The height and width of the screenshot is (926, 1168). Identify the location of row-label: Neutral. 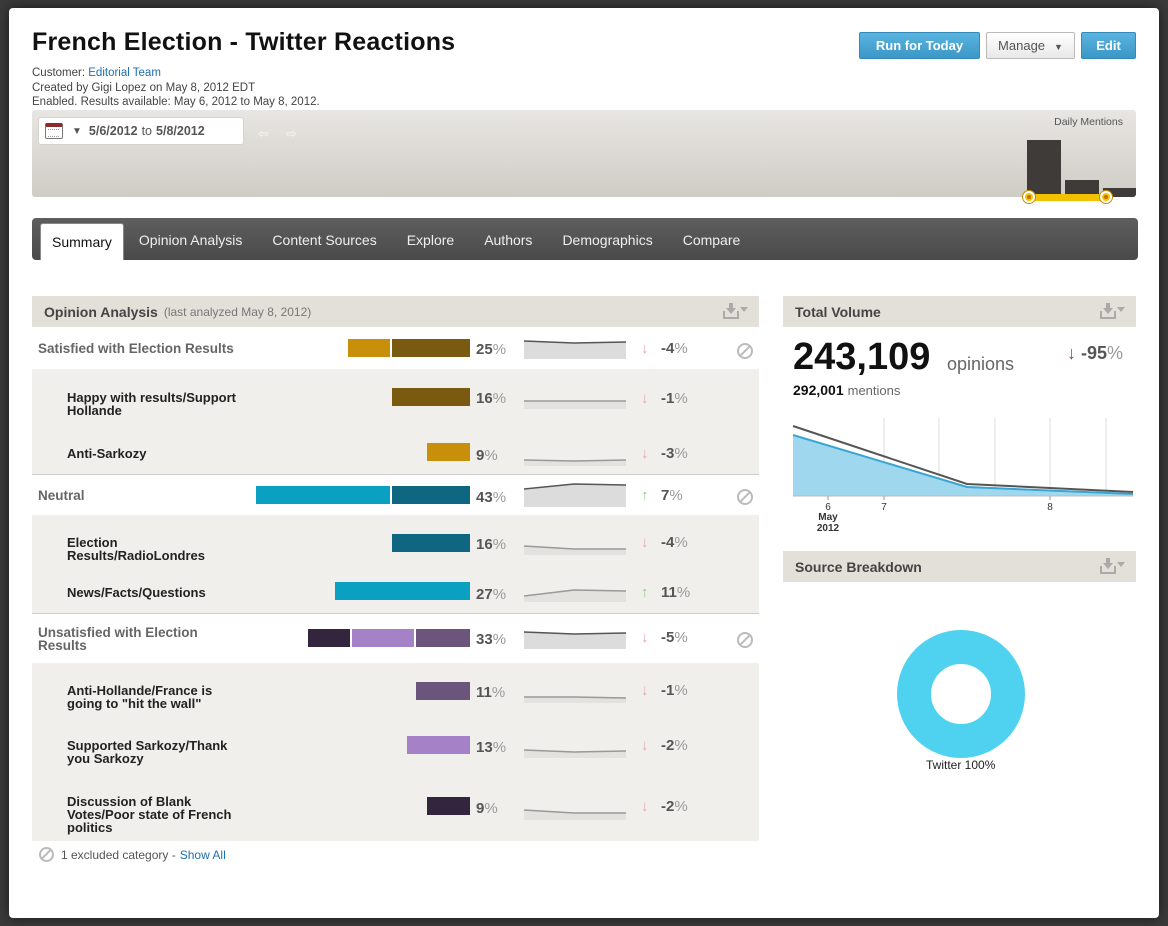
(61, 495).